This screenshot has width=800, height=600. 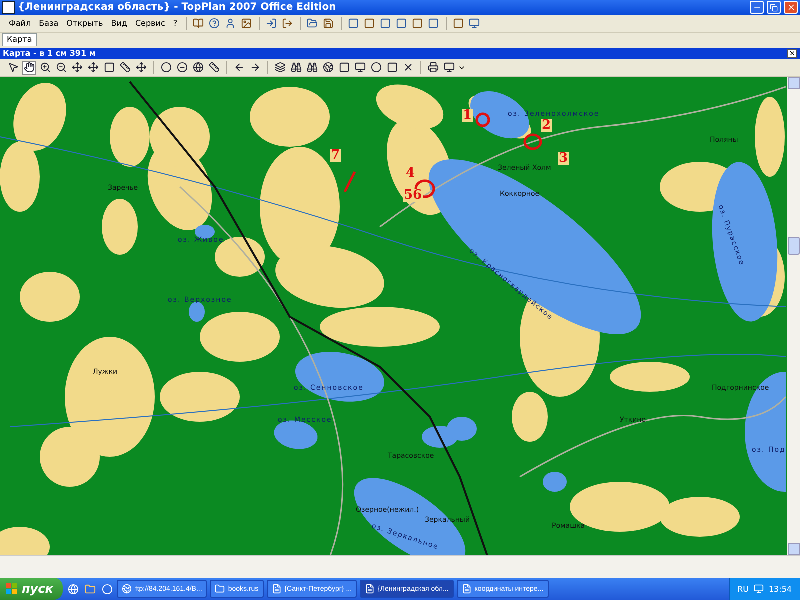 What do you see at coordinates (107, 589) in the screenshot?
I see `media-icon` at bounding box center [107, 589].